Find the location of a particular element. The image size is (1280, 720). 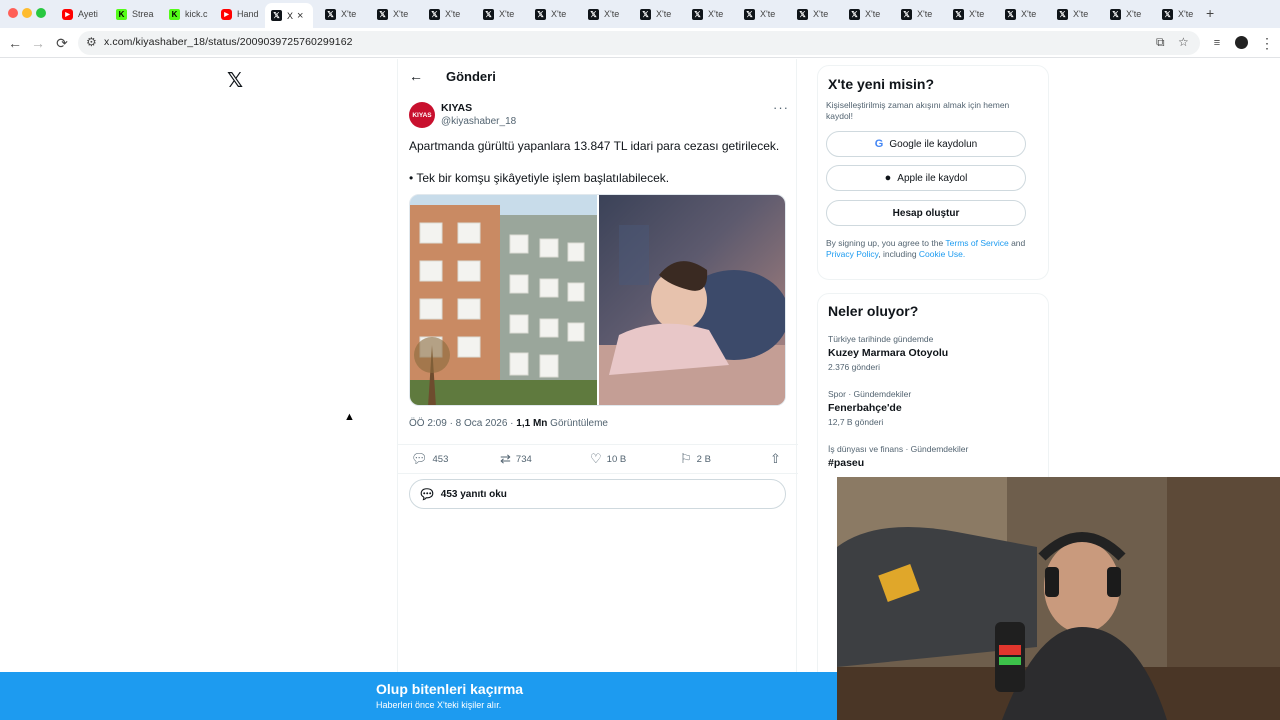

profile-avatar is located at coordinates (1241, 42).